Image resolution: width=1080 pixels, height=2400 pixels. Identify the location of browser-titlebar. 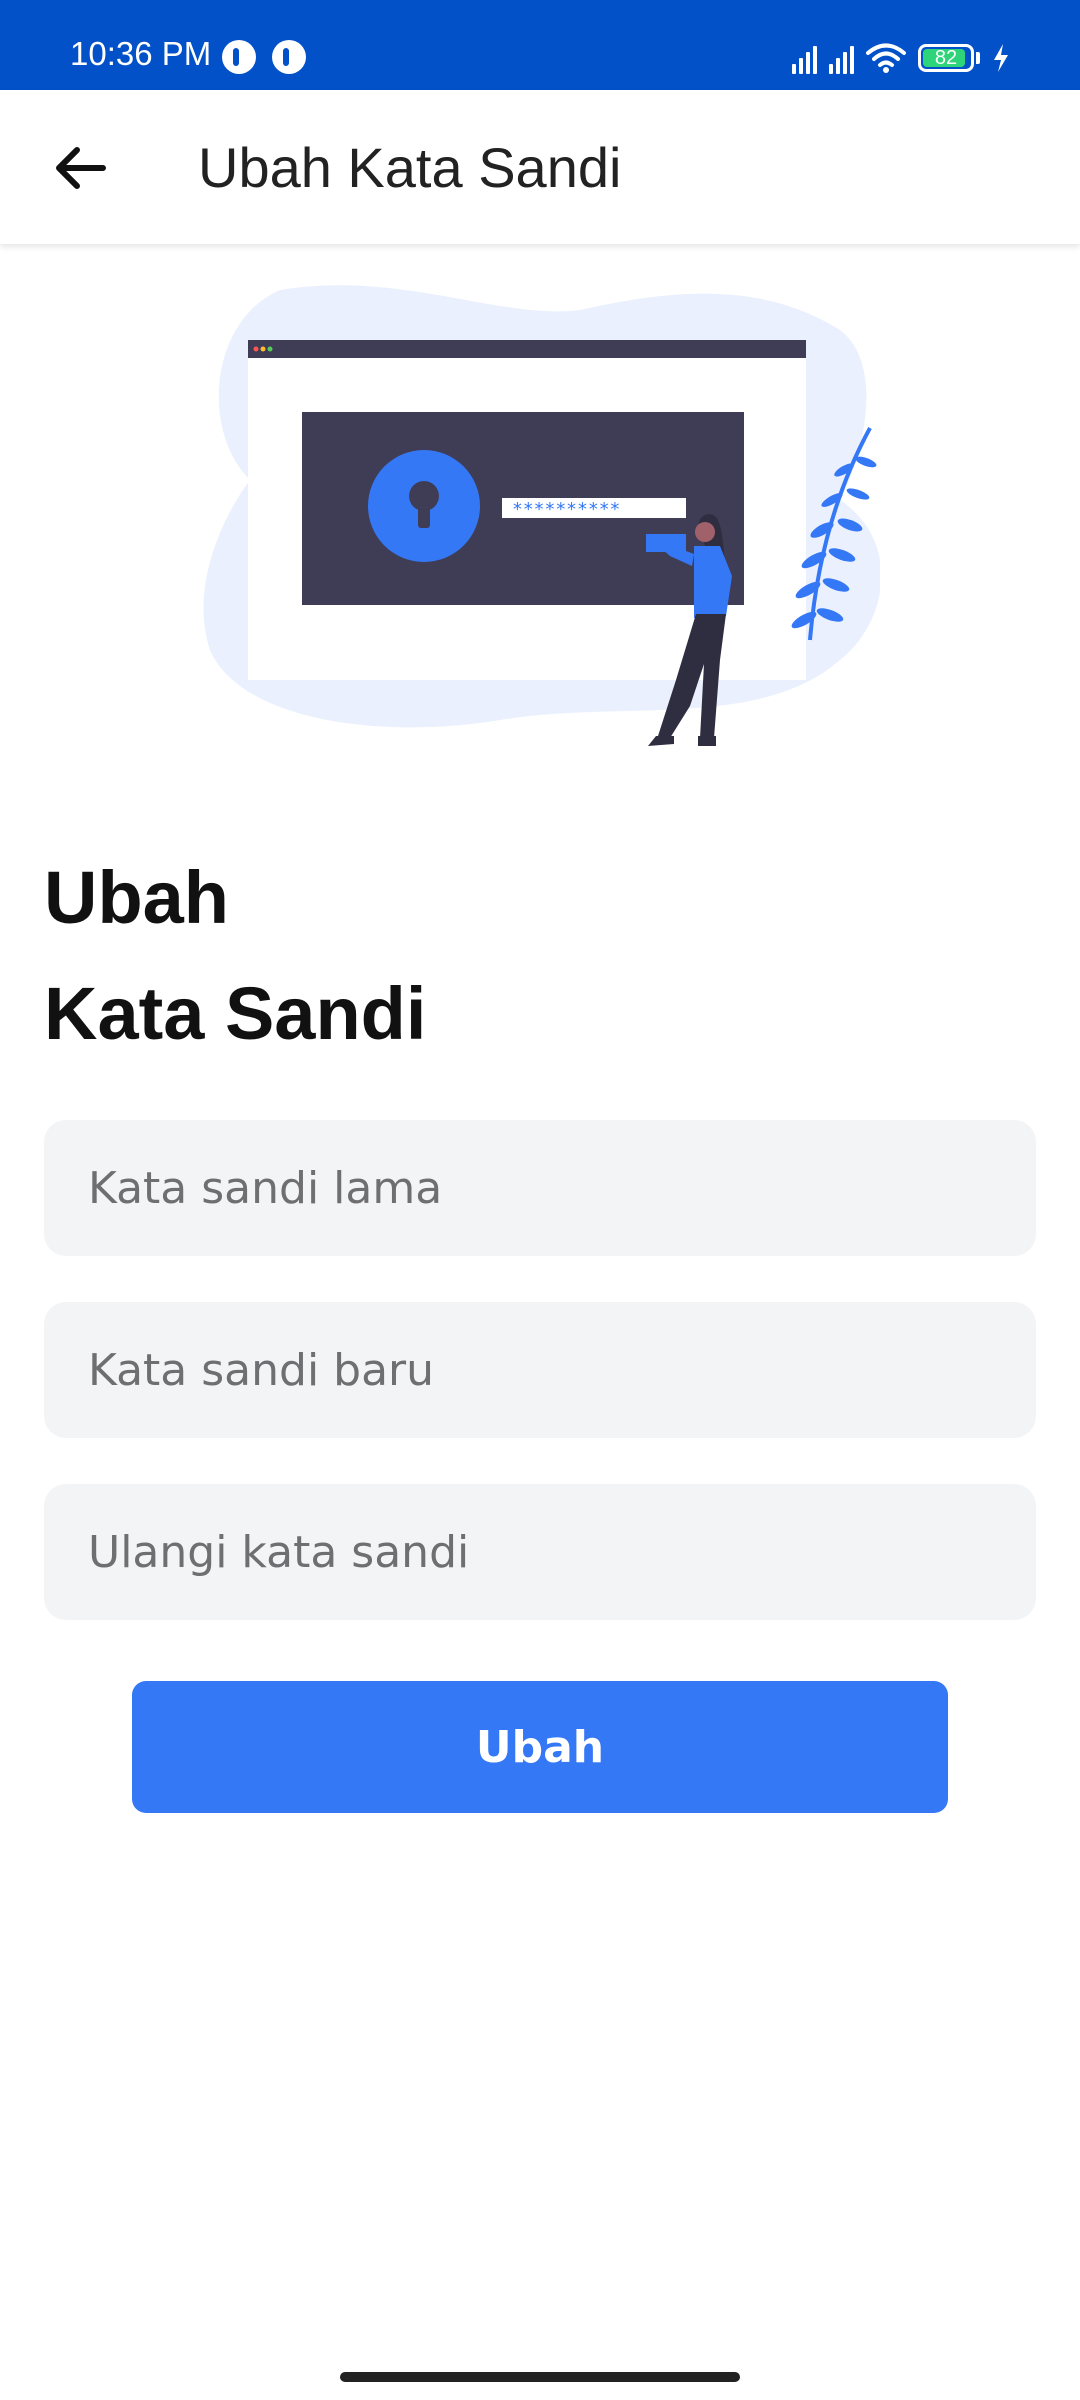
(527, 349).